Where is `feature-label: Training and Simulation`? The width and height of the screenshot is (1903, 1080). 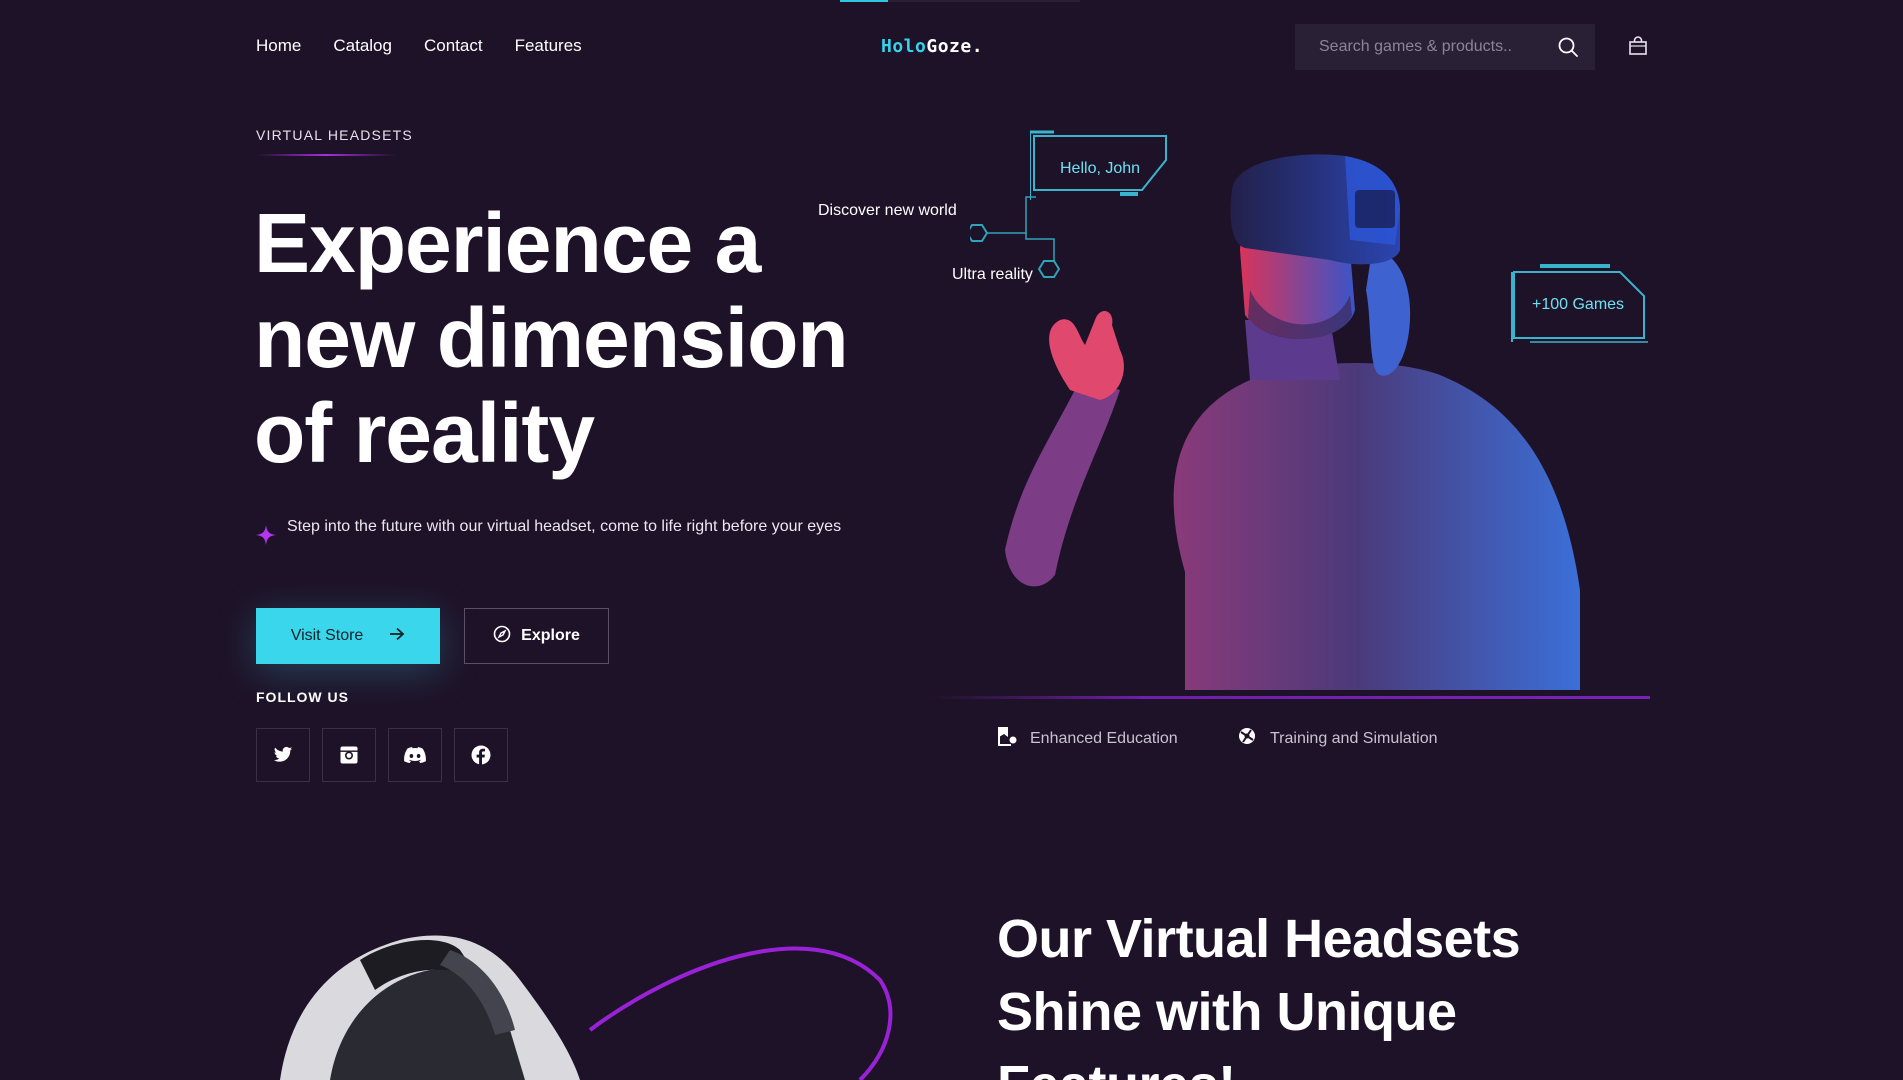
feature-label: Training and Simulation is located at coordinates (1354, 738).